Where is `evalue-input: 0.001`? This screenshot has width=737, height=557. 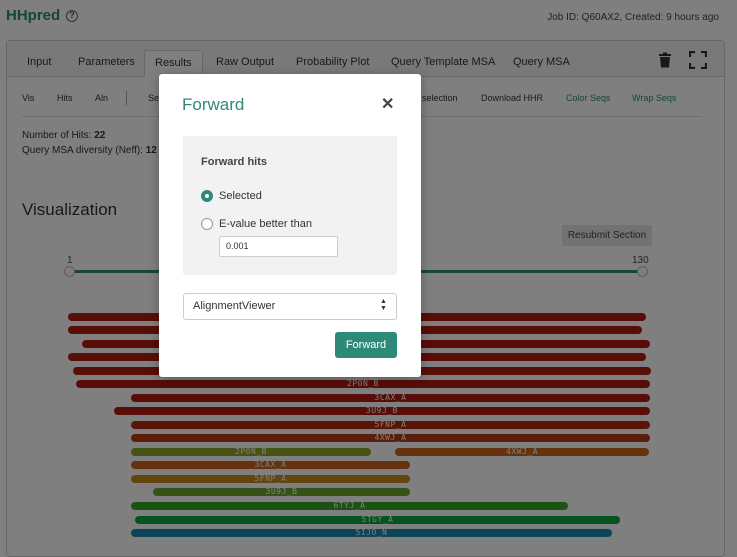 evalue-input: 0.001 is located at coordinates (278, 246).